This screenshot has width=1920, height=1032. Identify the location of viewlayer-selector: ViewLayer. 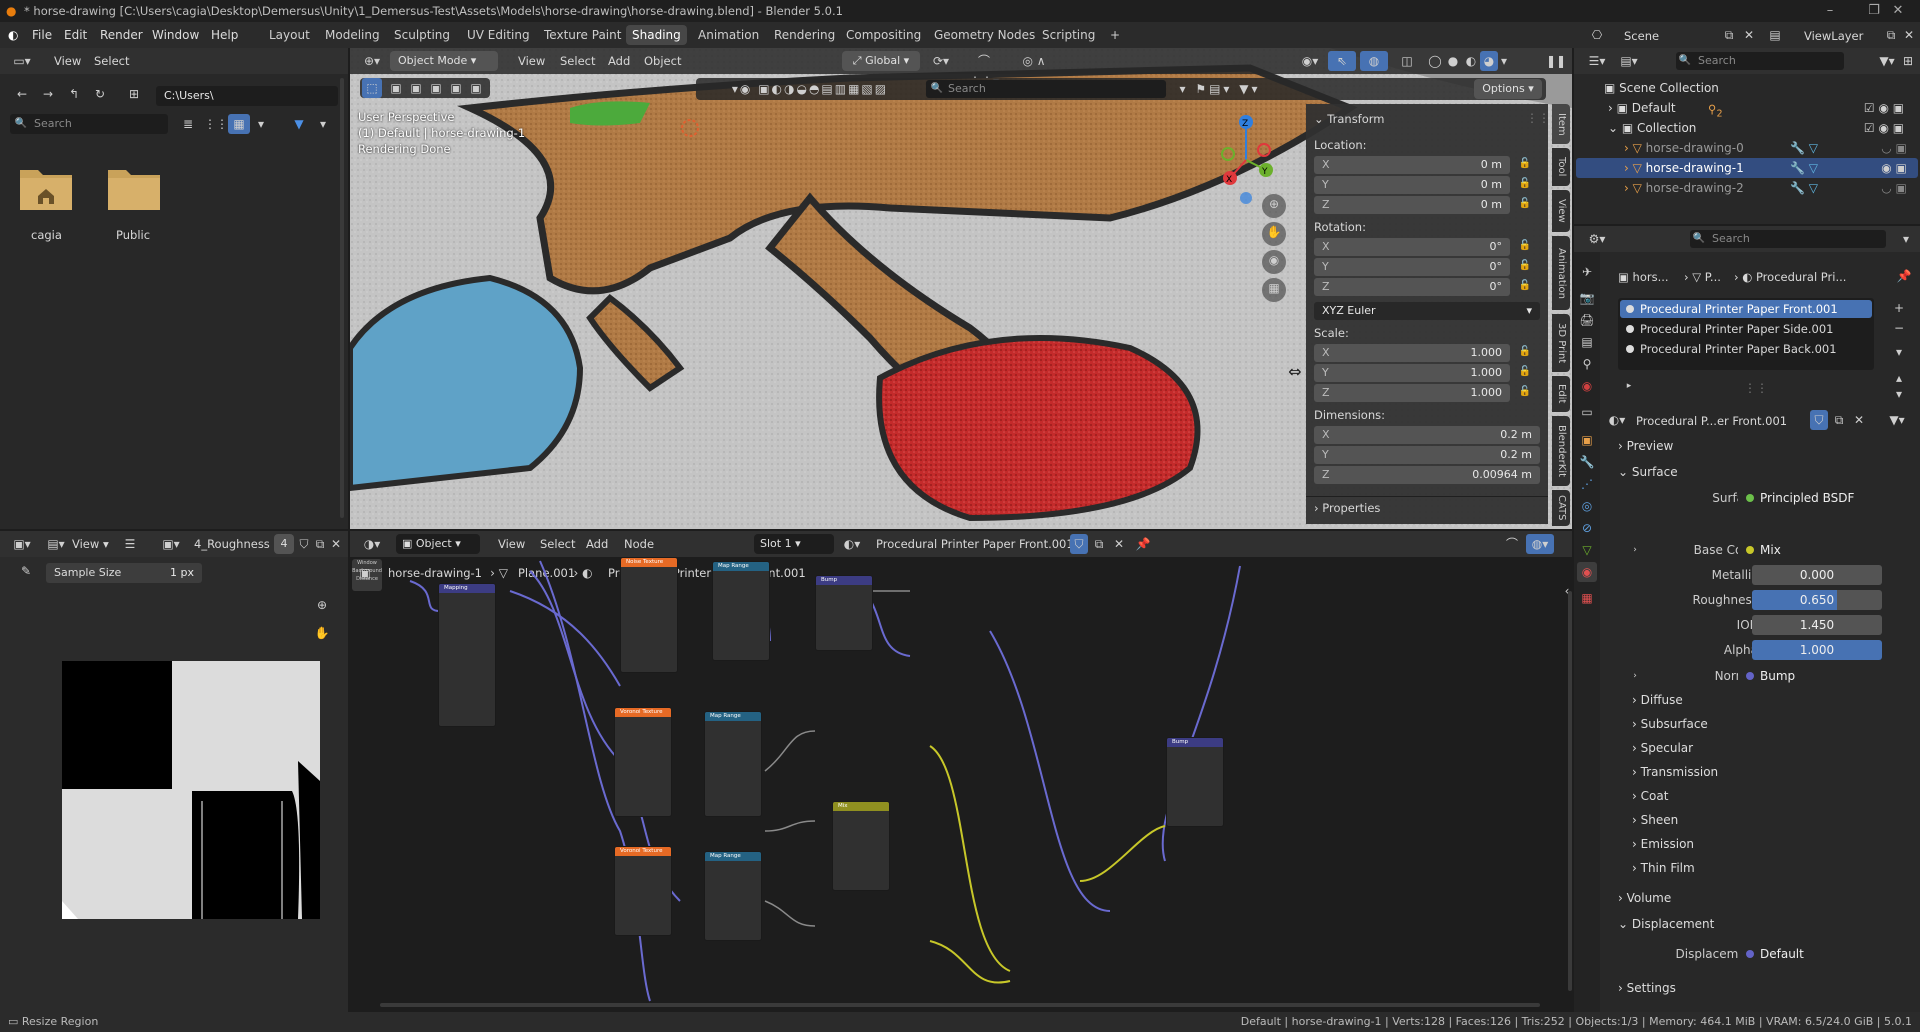
(1833, 36).